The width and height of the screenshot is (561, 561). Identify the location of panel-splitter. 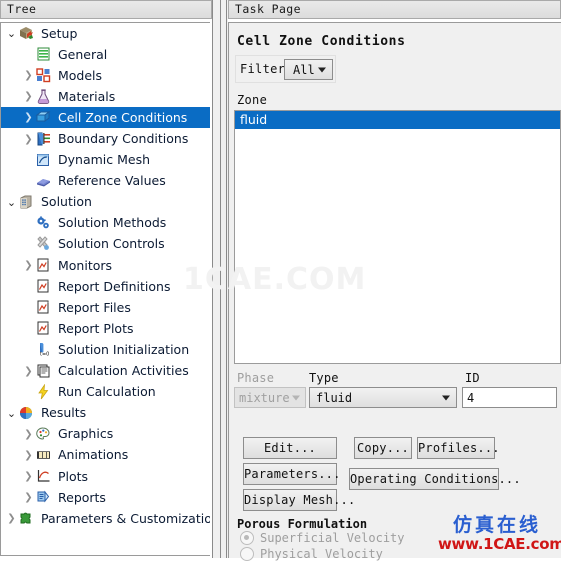
(220, 279).